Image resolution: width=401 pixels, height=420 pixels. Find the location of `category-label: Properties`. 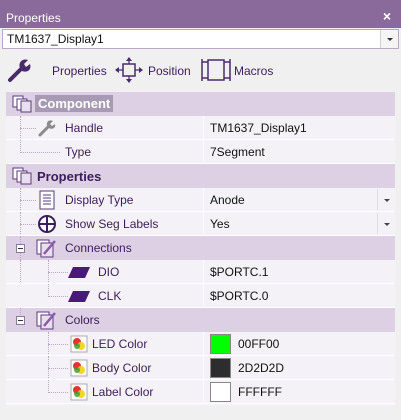

category-label: Properties is located at coordinates (69, 176).